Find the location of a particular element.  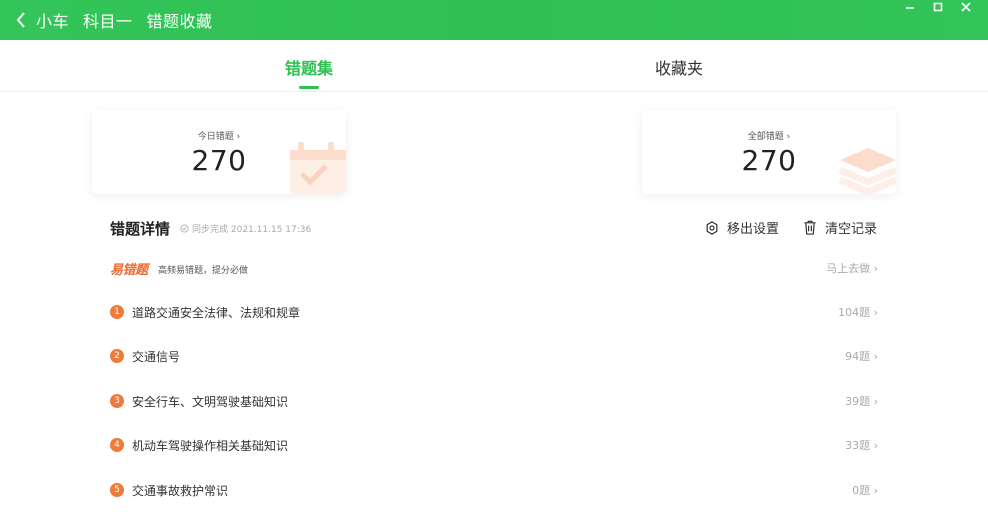

tab-bar: 错题集 收藏夹 is located at coordinates (494, 66).